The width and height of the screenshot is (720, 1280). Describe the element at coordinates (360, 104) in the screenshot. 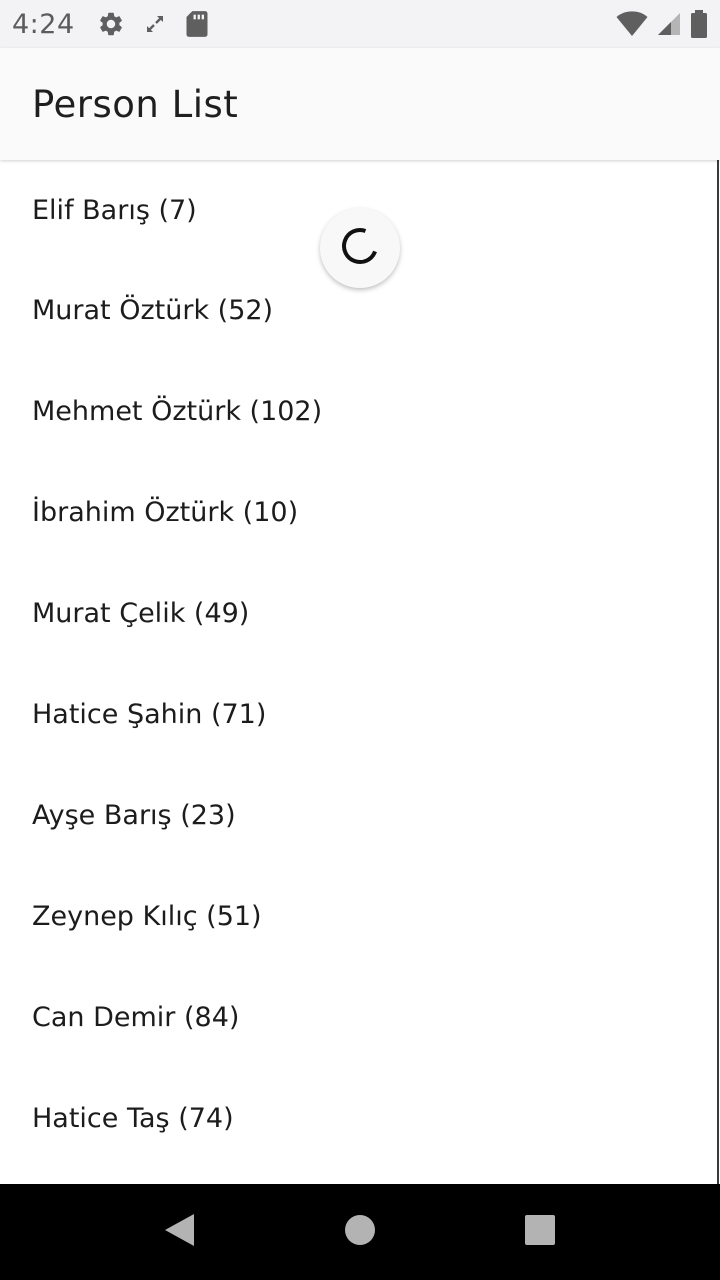

I see `app-bar: Person List` at that location.